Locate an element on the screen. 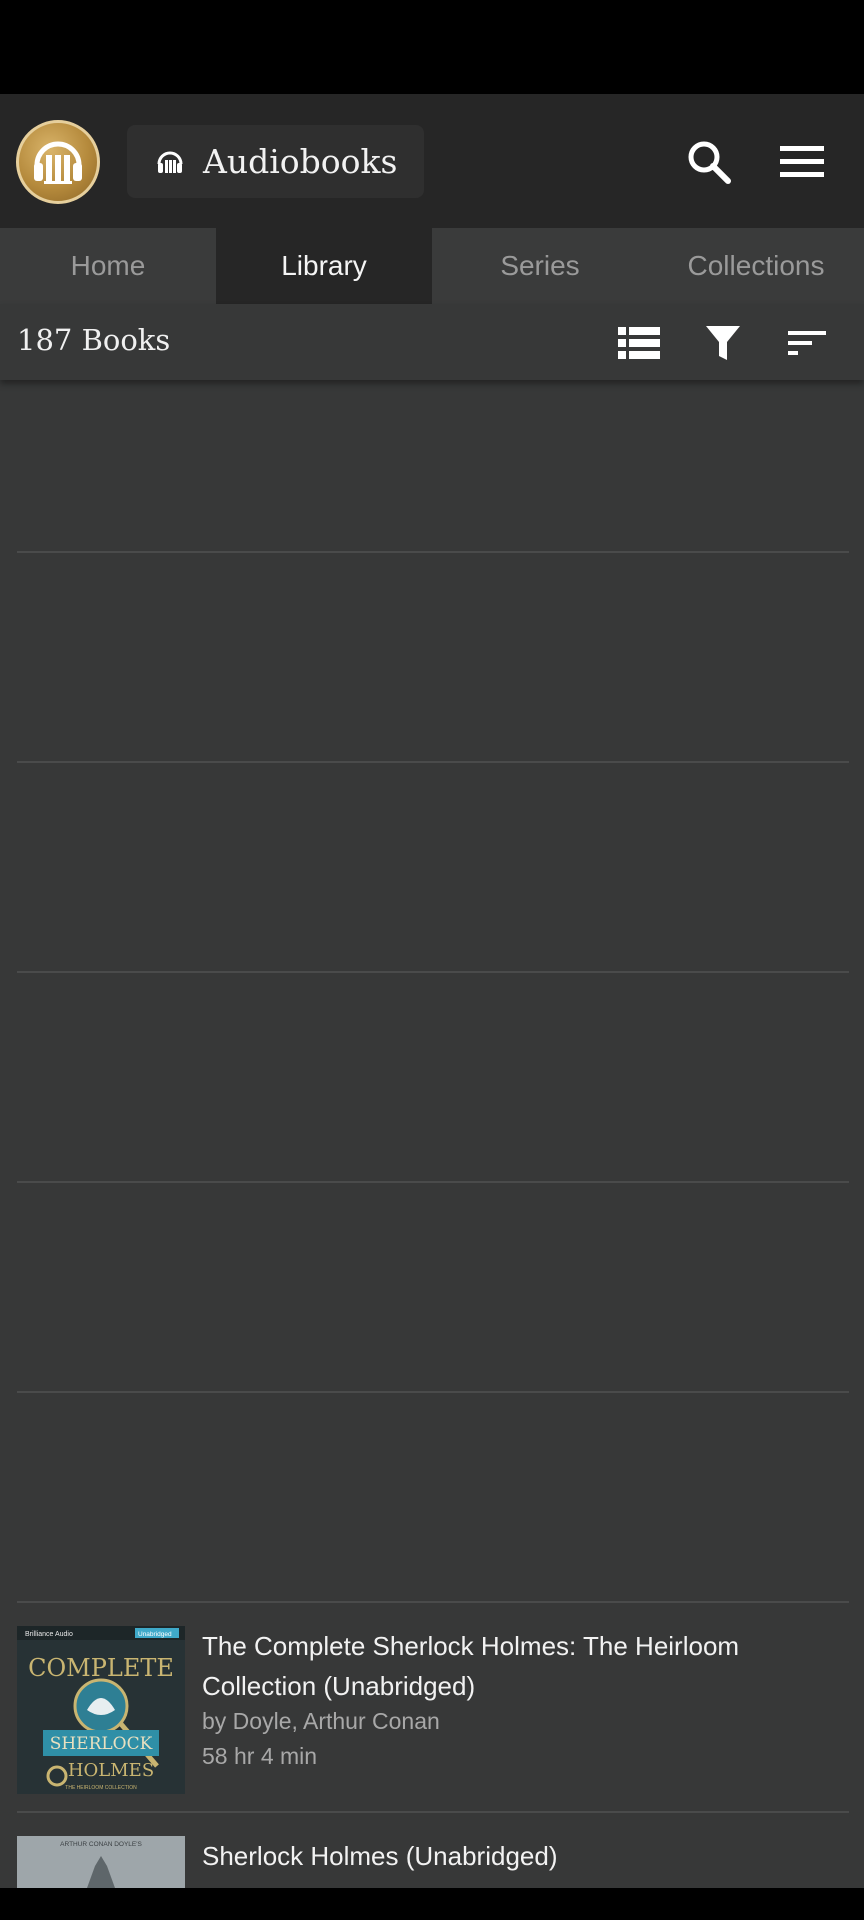  cover-tagline: THE HEIRLOOM COLLECTION is located at coordinates (101, 1788).